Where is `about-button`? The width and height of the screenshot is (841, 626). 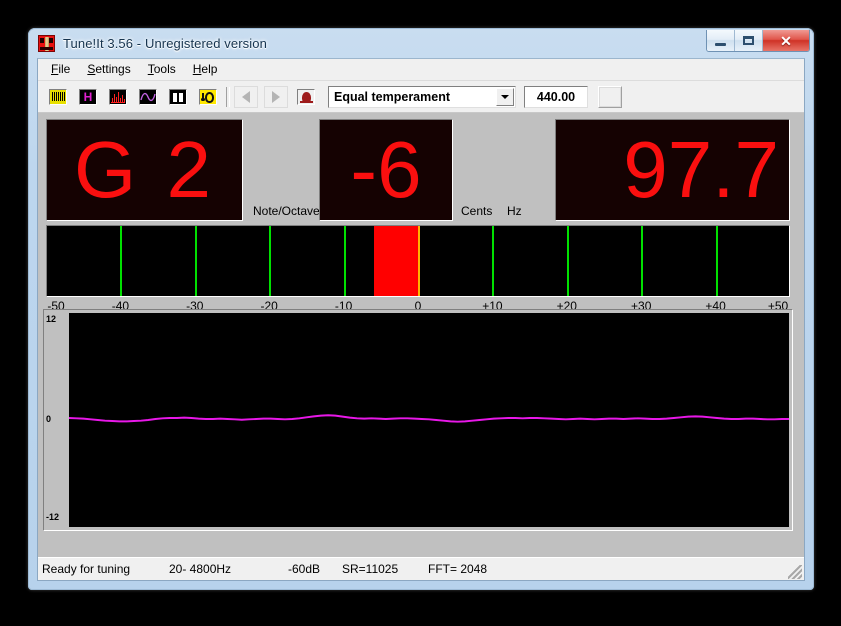 about-button is located at coordinates (306, 96).